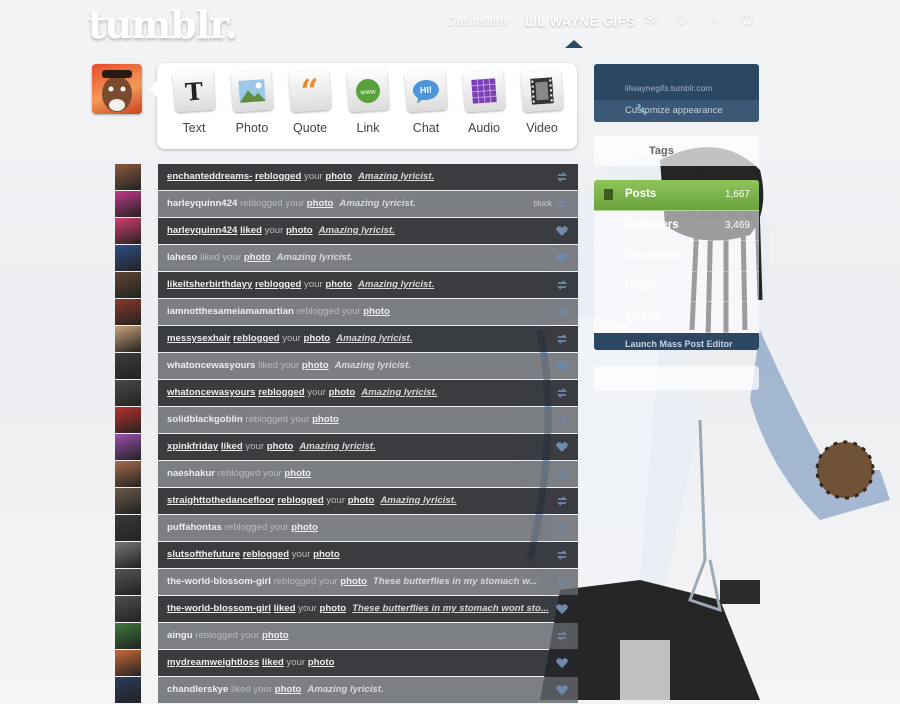  I want to click on customize-appearance-button: 🔧 Customize appearance, so click(676, 111).